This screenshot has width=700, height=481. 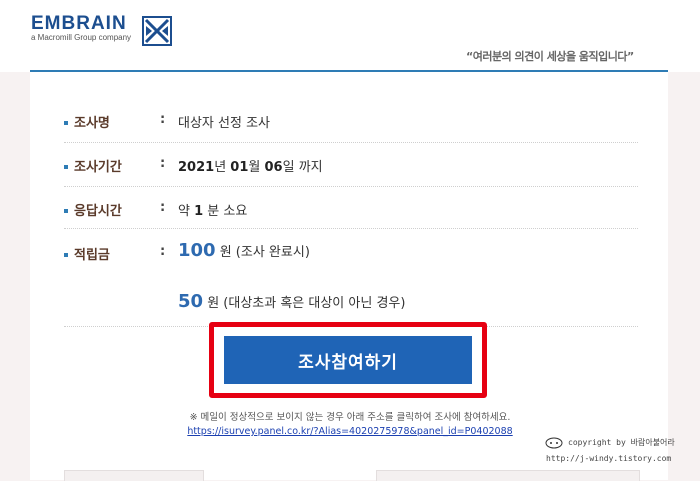 I want to click on reward-label: 적립금, so click(x=92, y=255).